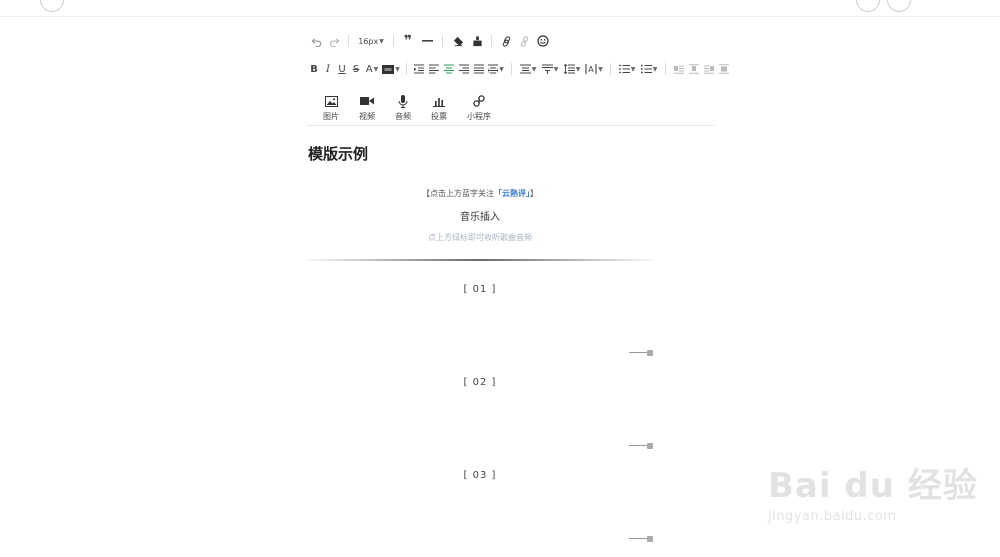  I want to click on undo-icon, so click(316, 41).